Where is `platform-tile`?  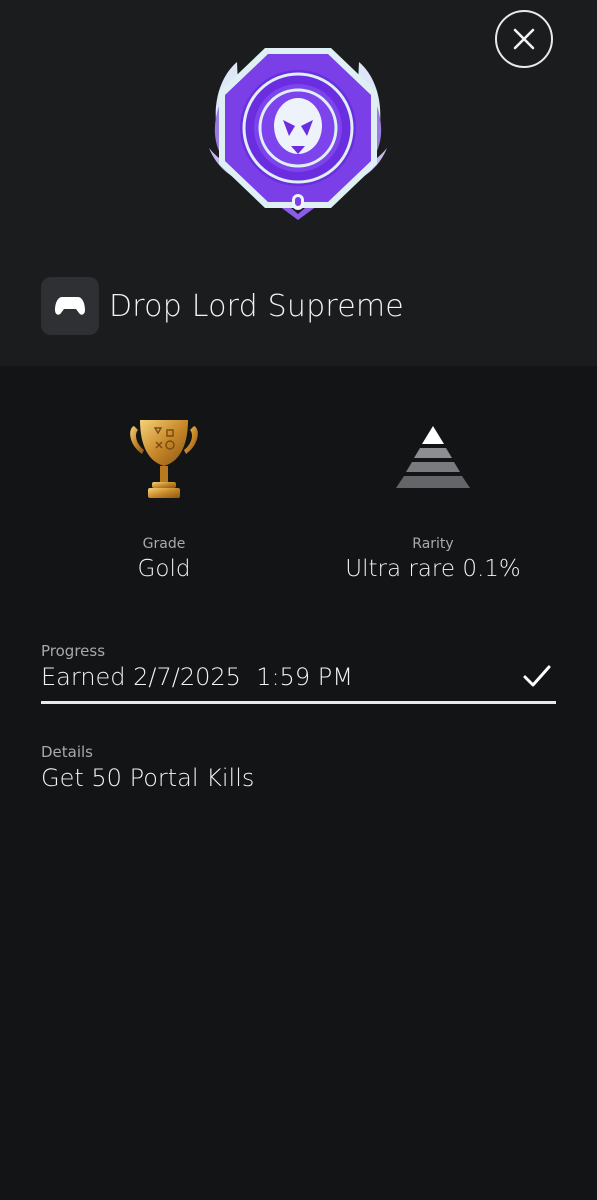
platform-tile is located at coordinates (70, 306).